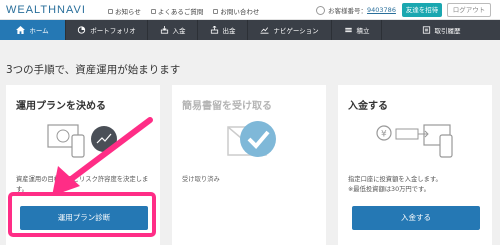 The image size is (500, 245). What do you see at coordinates (389, 189) in the screenshot?
I see `card-deposit-note: ※最低投資額は30万円です。` at bounding box center [389, 189].